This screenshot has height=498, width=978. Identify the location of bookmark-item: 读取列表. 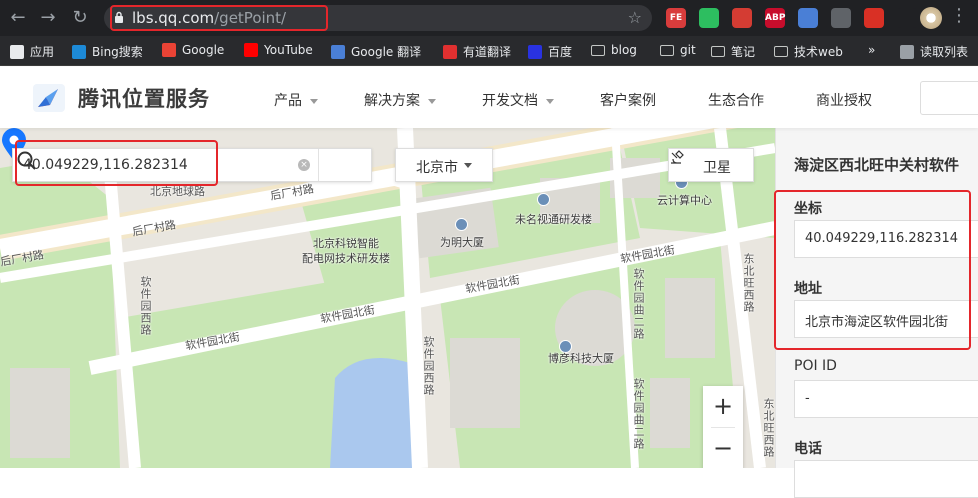
(934, 51).